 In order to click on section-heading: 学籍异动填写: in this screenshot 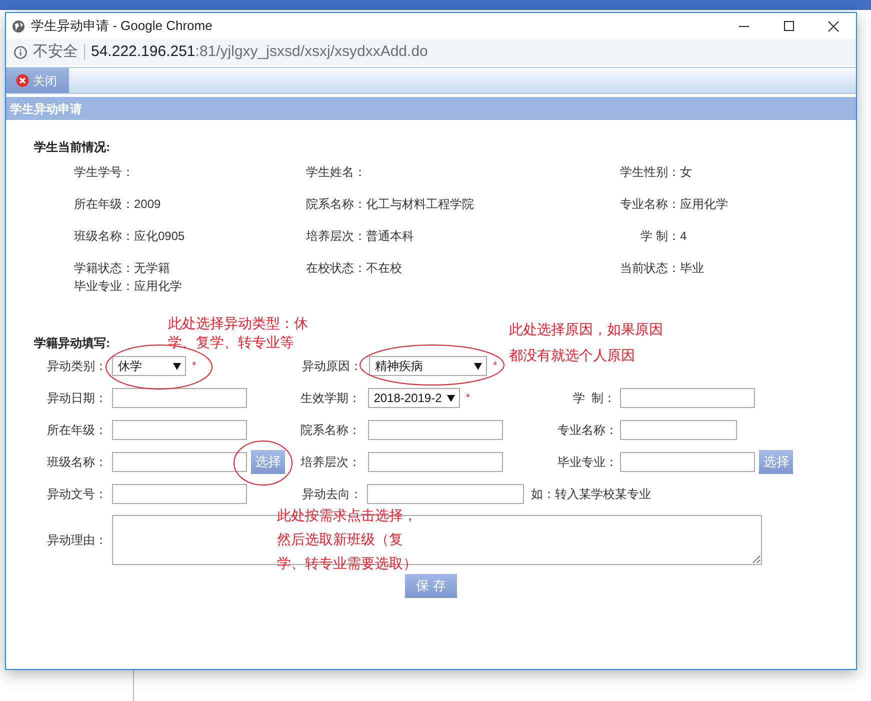, I will do `click(72, 342)`.